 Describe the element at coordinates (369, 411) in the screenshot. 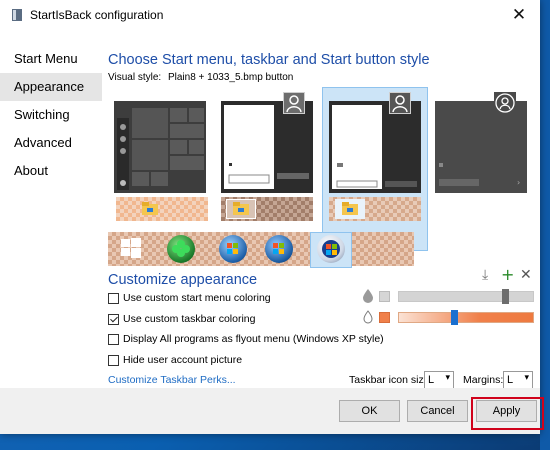

I see `ok-button: OK` at that location.